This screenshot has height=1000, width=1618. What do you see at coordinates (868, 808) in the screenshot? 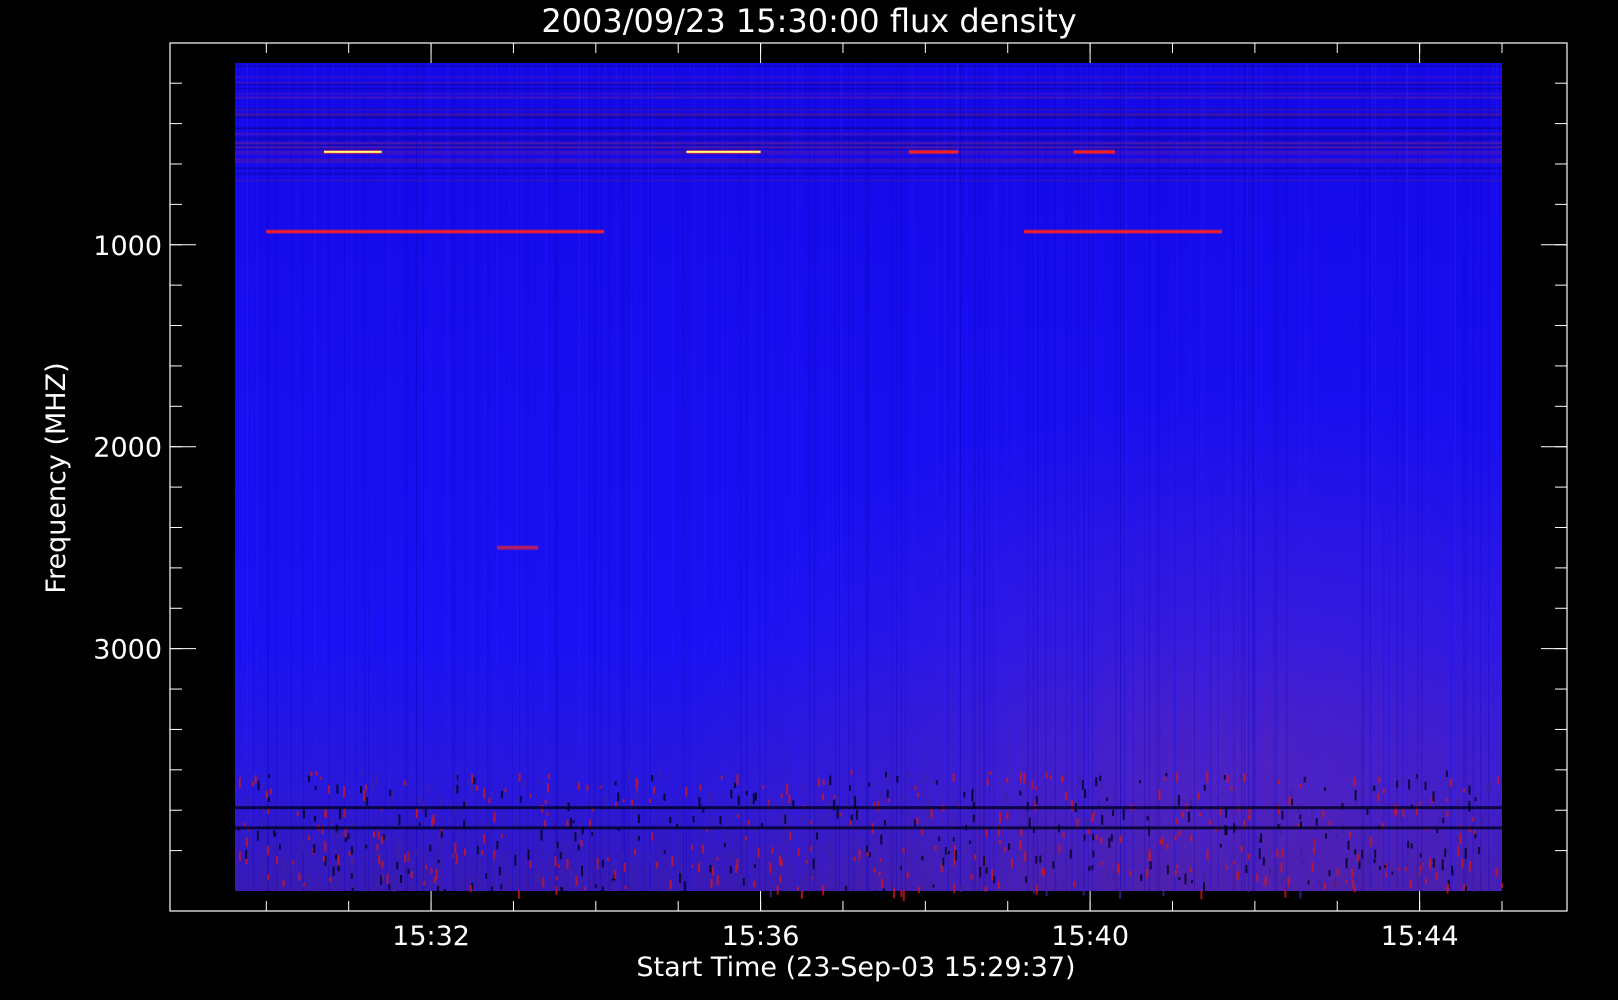
I see `noise-dark-band` at bounding box center [868, 808].